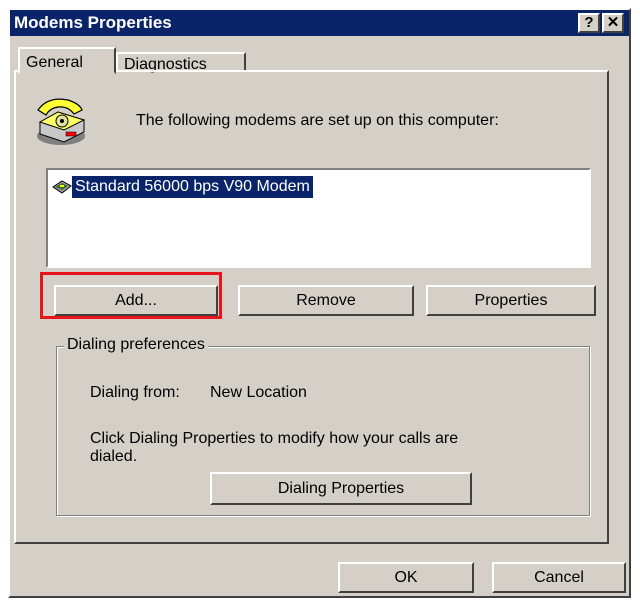  Describe the element at coordinates (181, 62) in the screenshot. I see `tab-diagnostics: Diagnostics` at that location.